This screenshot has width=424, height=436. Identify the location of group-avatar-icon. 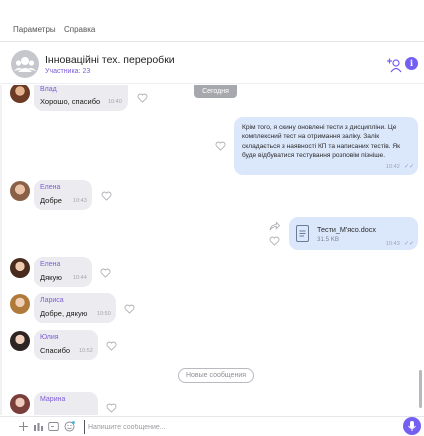
(25, 64).